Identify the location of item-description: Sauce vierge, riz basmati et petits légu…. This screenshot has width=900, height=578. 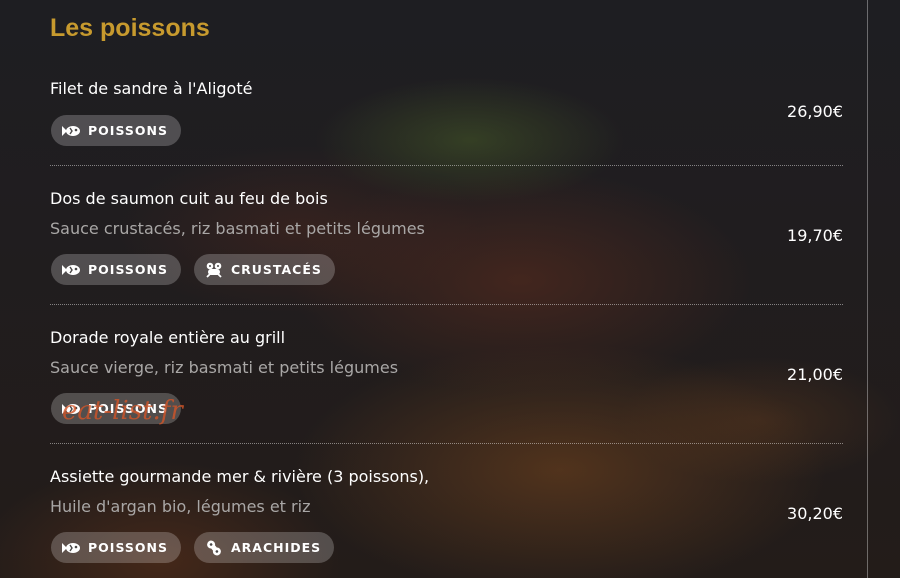
(224, 367).